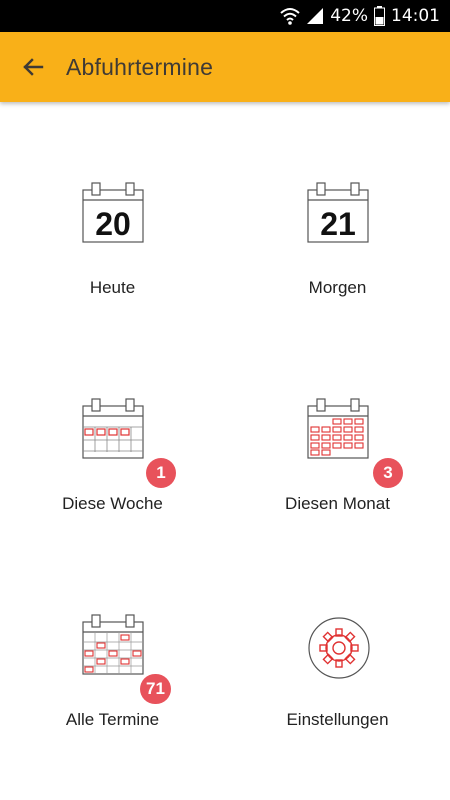 Image resolution: width=450 pixels, height=800 pixels. I want to click on today-day-number: 20, so click(113, 224).